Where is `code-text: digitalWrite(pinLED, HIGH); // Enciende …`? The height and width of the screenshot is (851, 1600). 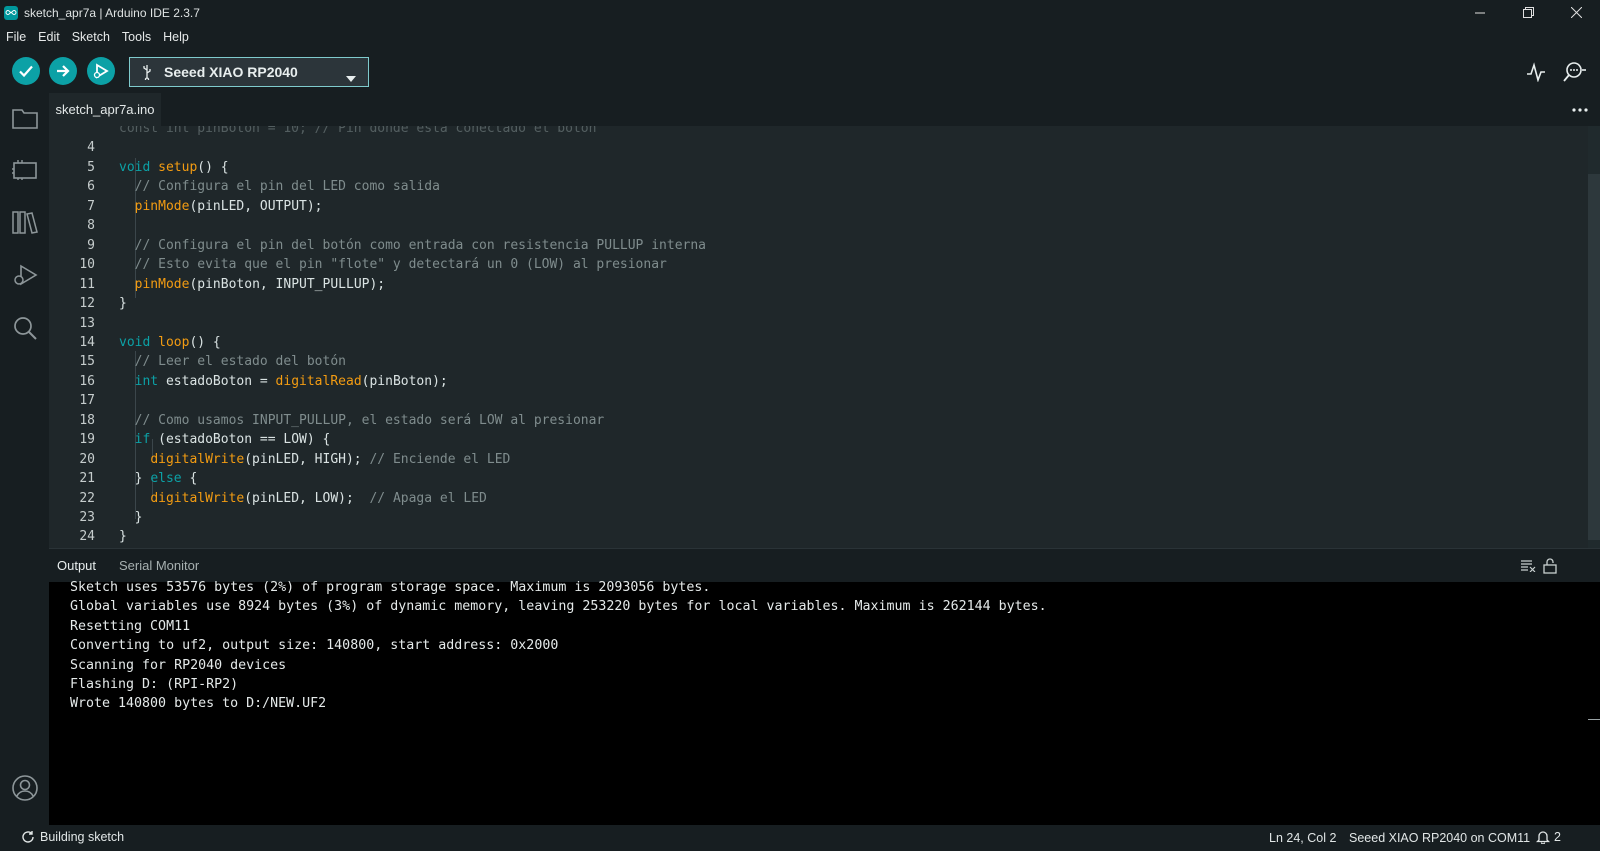 code-text: digitalWrite(pinLED, HIGH); // Enciende … is located at coordinates (314, 460).